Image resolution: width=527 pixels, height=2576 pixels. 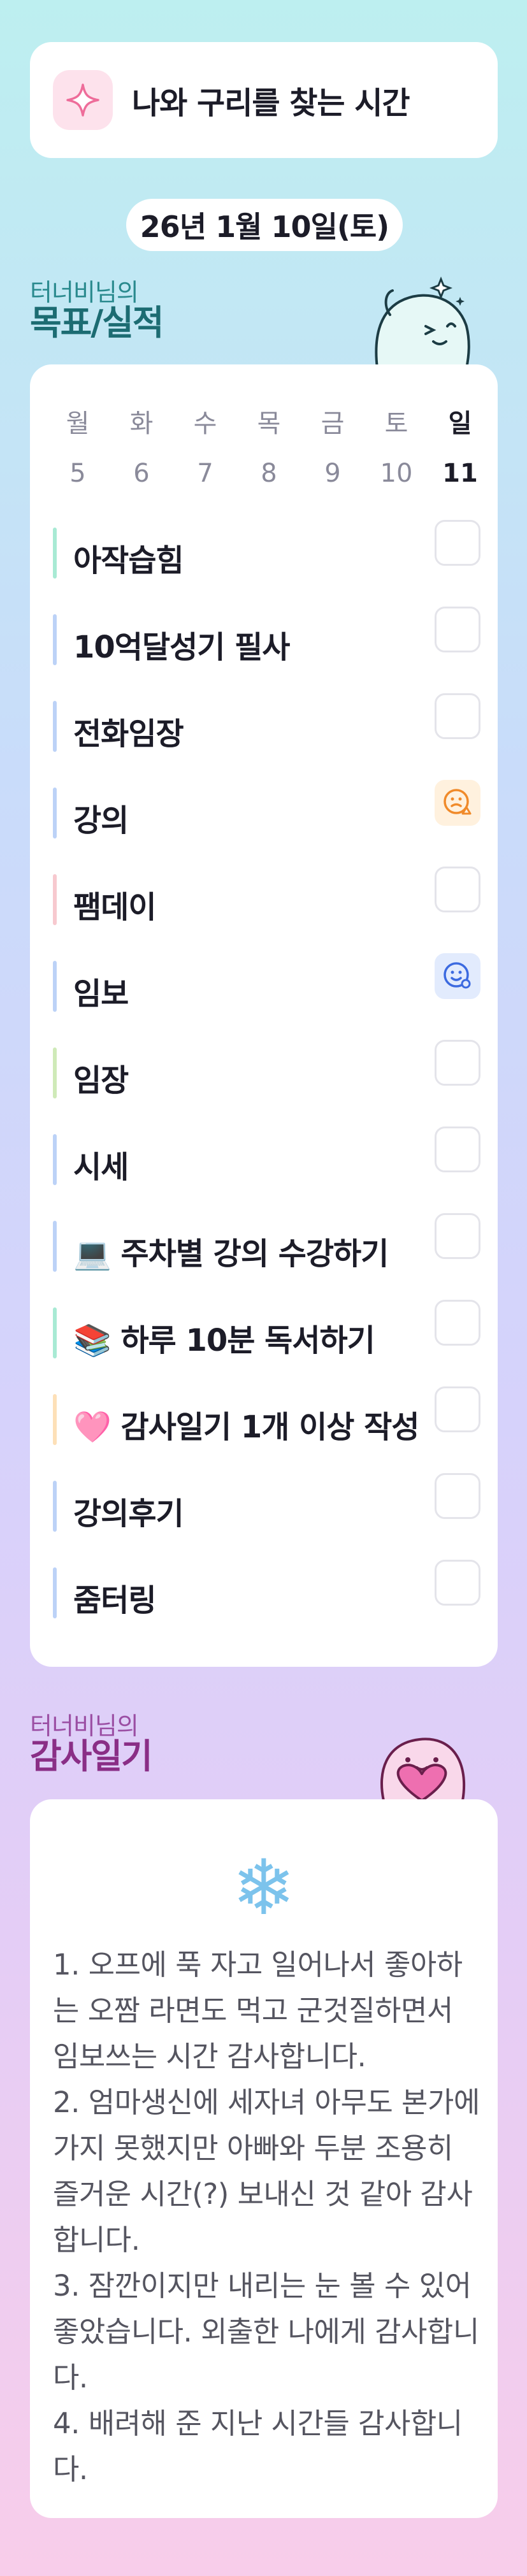 What do you see at coordinates (266, 722) in the screenshot?
I see `goal-row: 전화임장` at bounding box center [266, 722].